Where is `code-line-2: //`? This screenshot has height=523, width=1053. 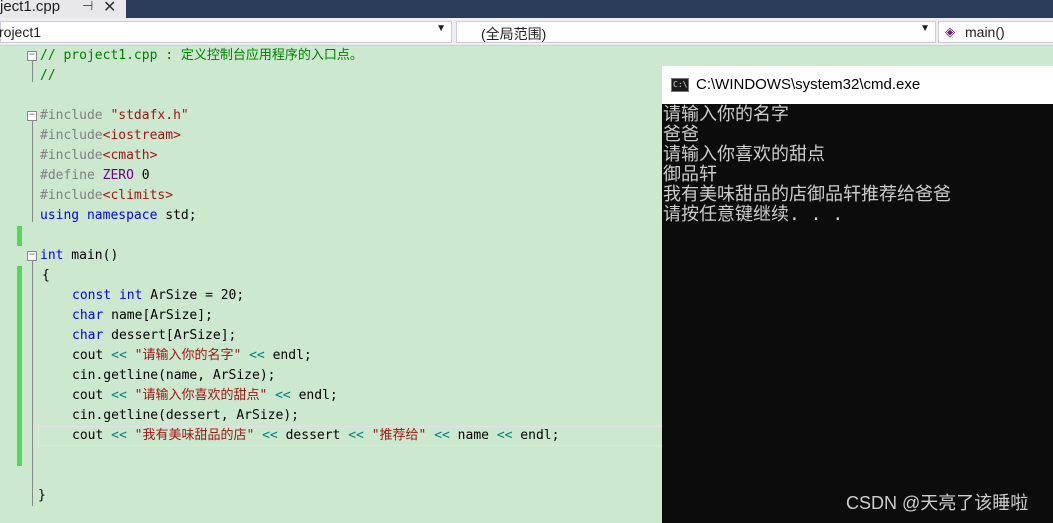
code-line-2: // is located at coordinates (48, 76).